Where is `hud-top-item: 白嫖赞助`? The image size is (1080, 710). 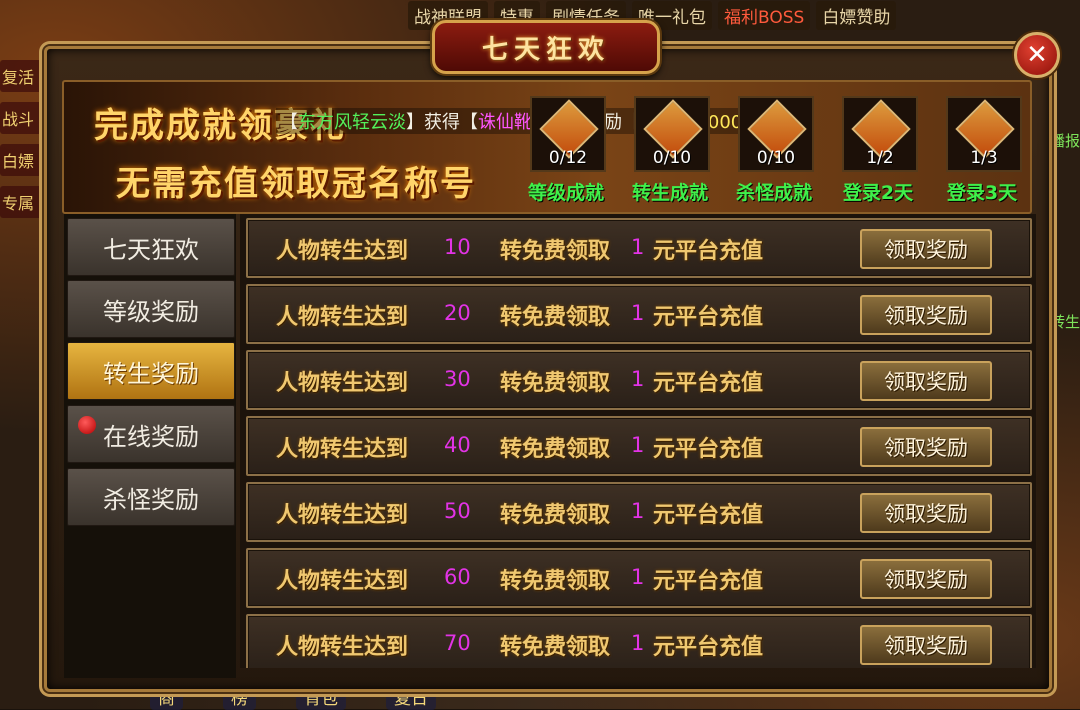 hud-top-item: 白嫖赞助 is located at coordinates (856, 15).